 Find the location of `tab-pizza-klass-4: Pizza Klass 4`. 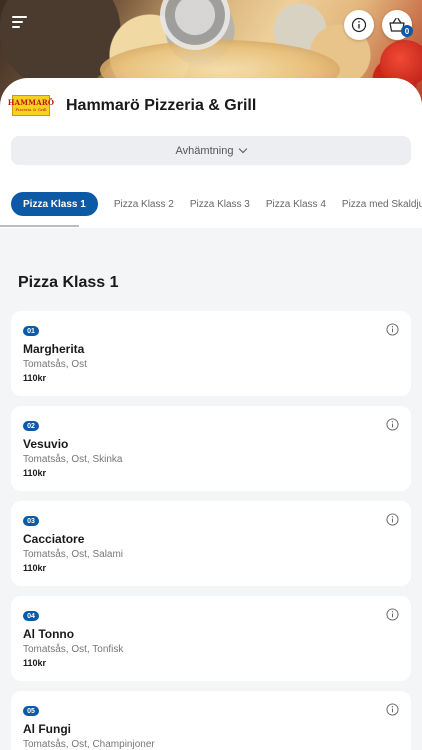

tab-pizza-klass-4: Pizza Klass 4 is located at coordinates (296, 204).